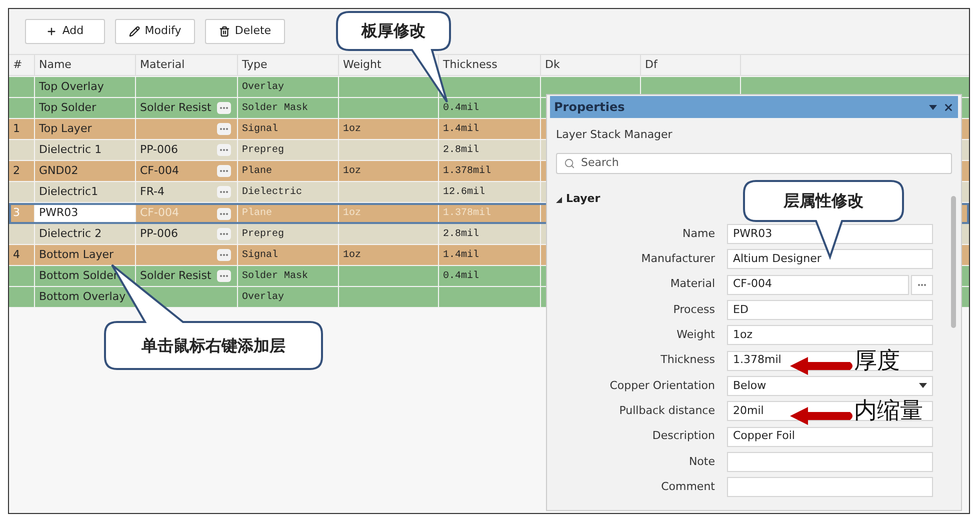 The height and width of the screenshot is (520, 980). I want to click on layer-name: Top Overlay, so click(71, 86).